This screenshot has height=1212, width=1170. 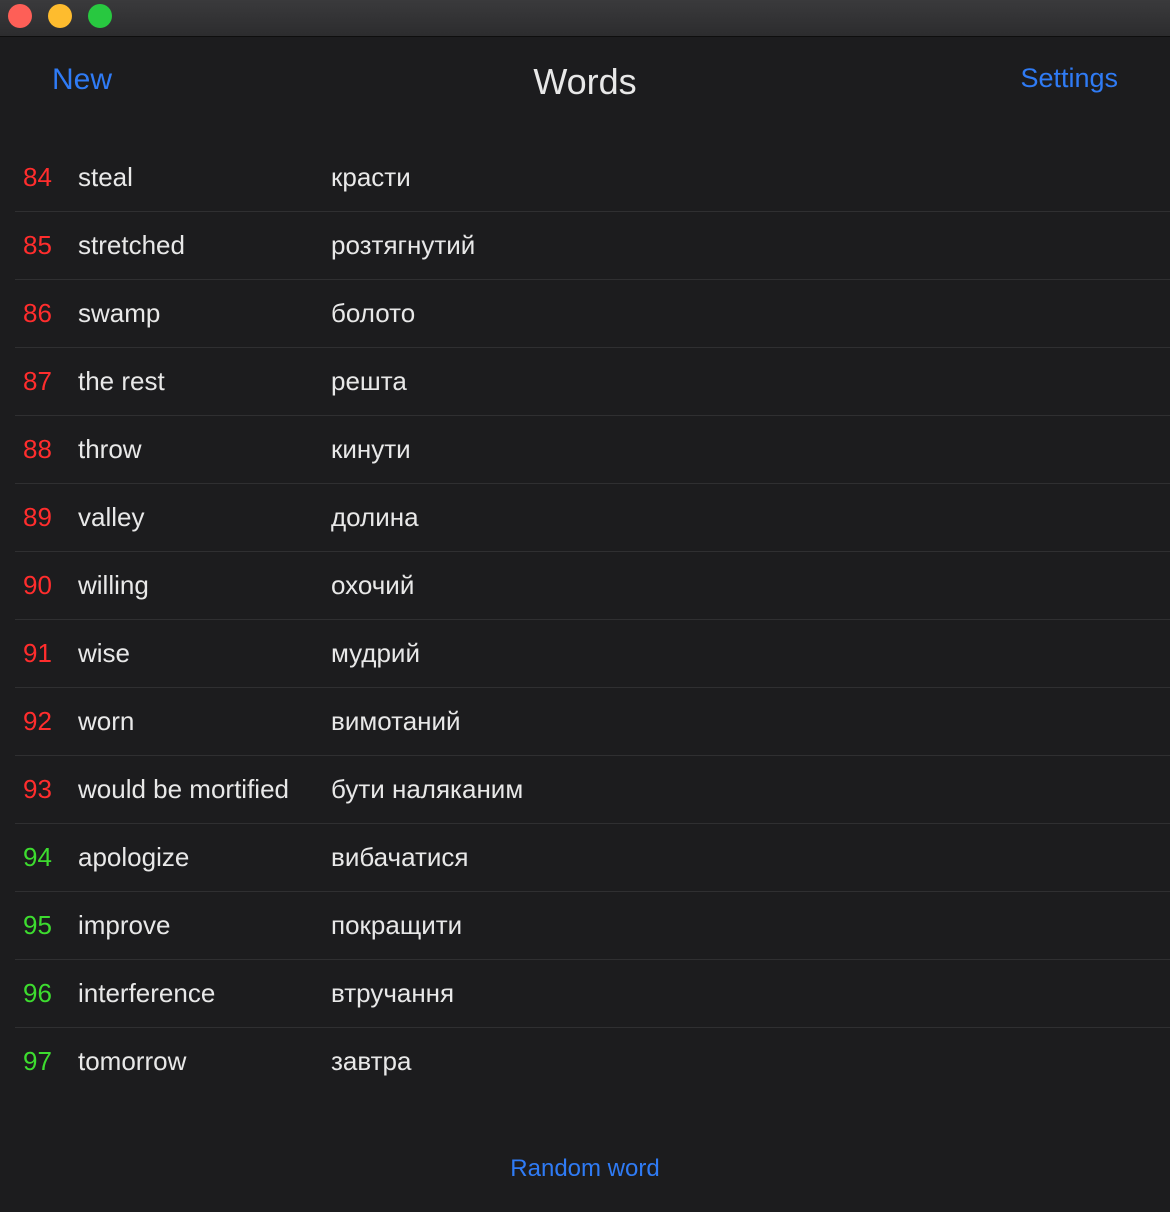 I want to click on word-text: swamp, so click(x=119, y=313).